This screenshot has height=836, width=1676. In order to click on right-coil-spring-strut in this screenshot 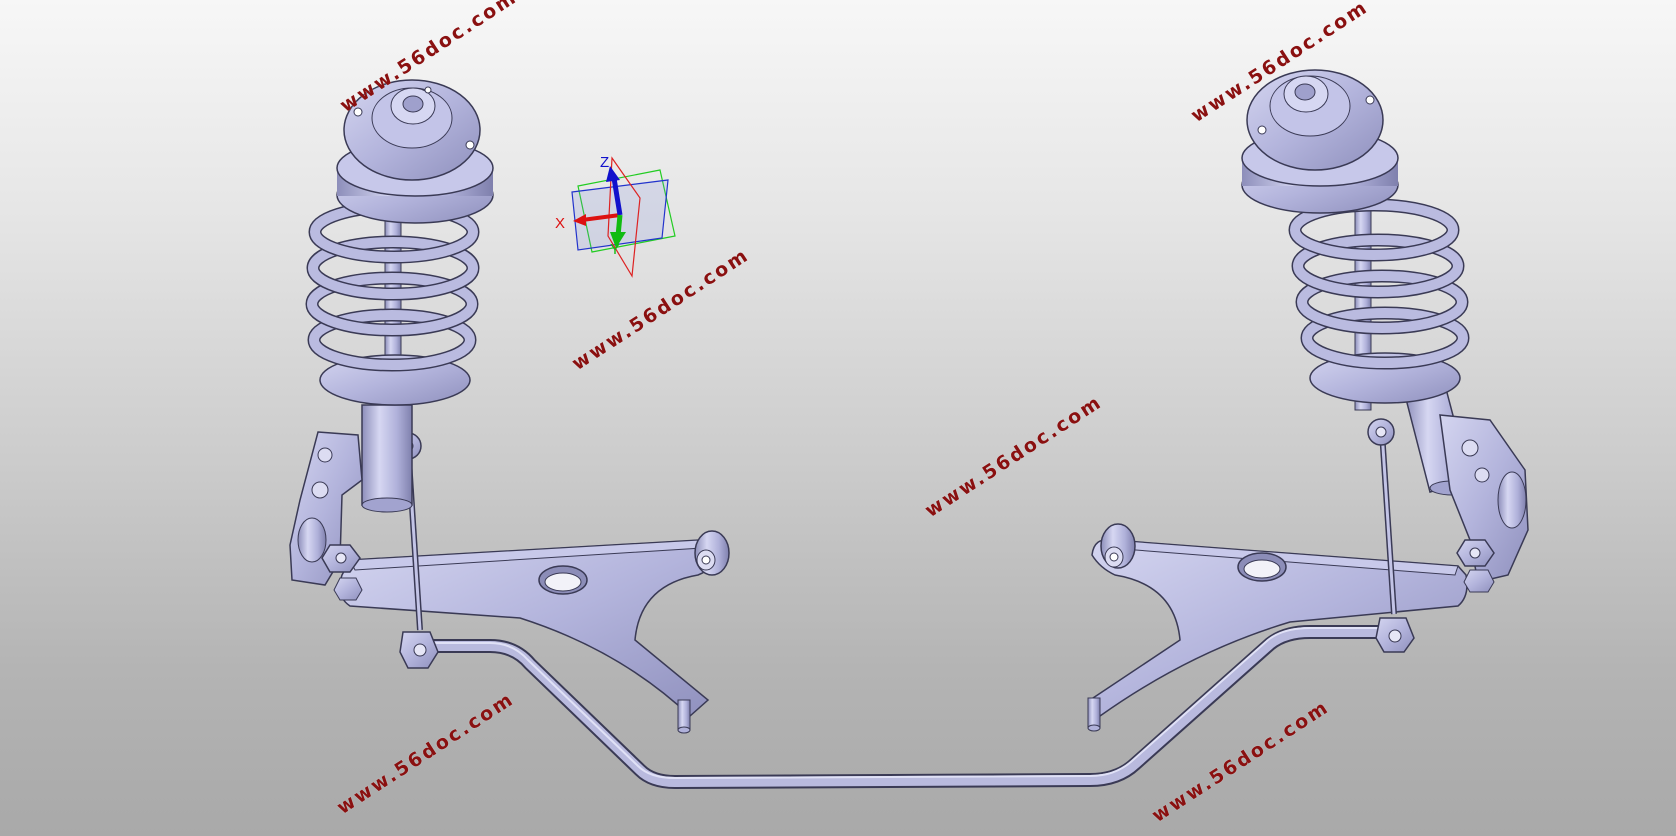, I will do `click(1358, 282)`.